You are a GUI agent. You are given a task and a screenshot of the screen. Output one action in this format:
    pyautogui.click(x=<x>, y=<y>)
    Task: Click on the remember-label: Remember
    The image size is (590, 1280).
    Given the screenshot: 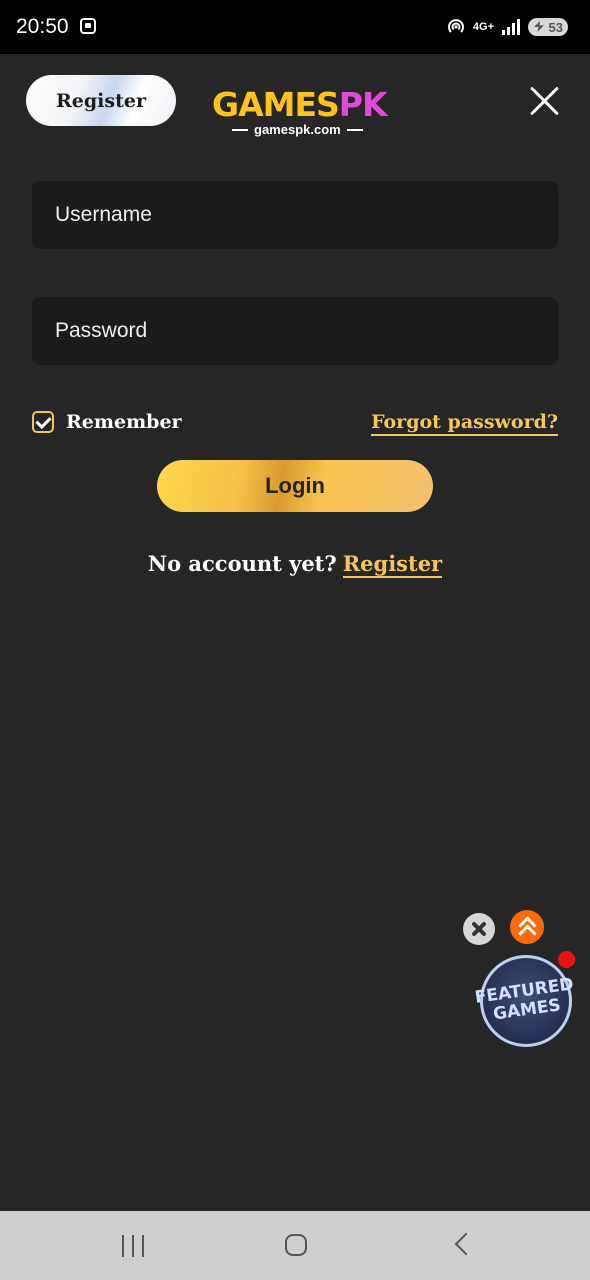 What is the action you would take?
    pyautogui.click(x=124, y=422)
    